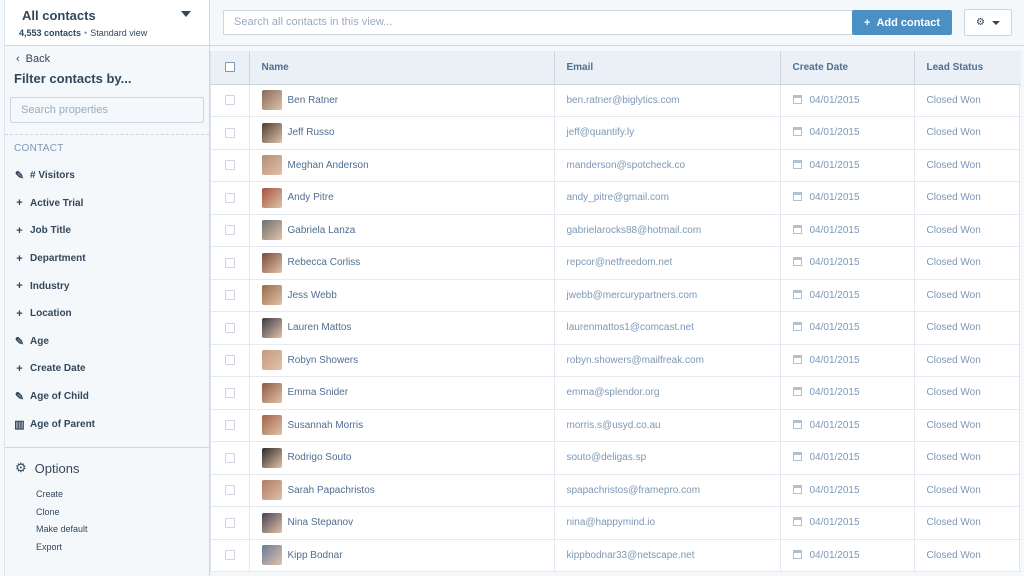 This screenshot has width=1024, height=576. Describe the element at coordinates (902, 22) in the screenshot. I see `add-contact-button: + Add contact` at that location.